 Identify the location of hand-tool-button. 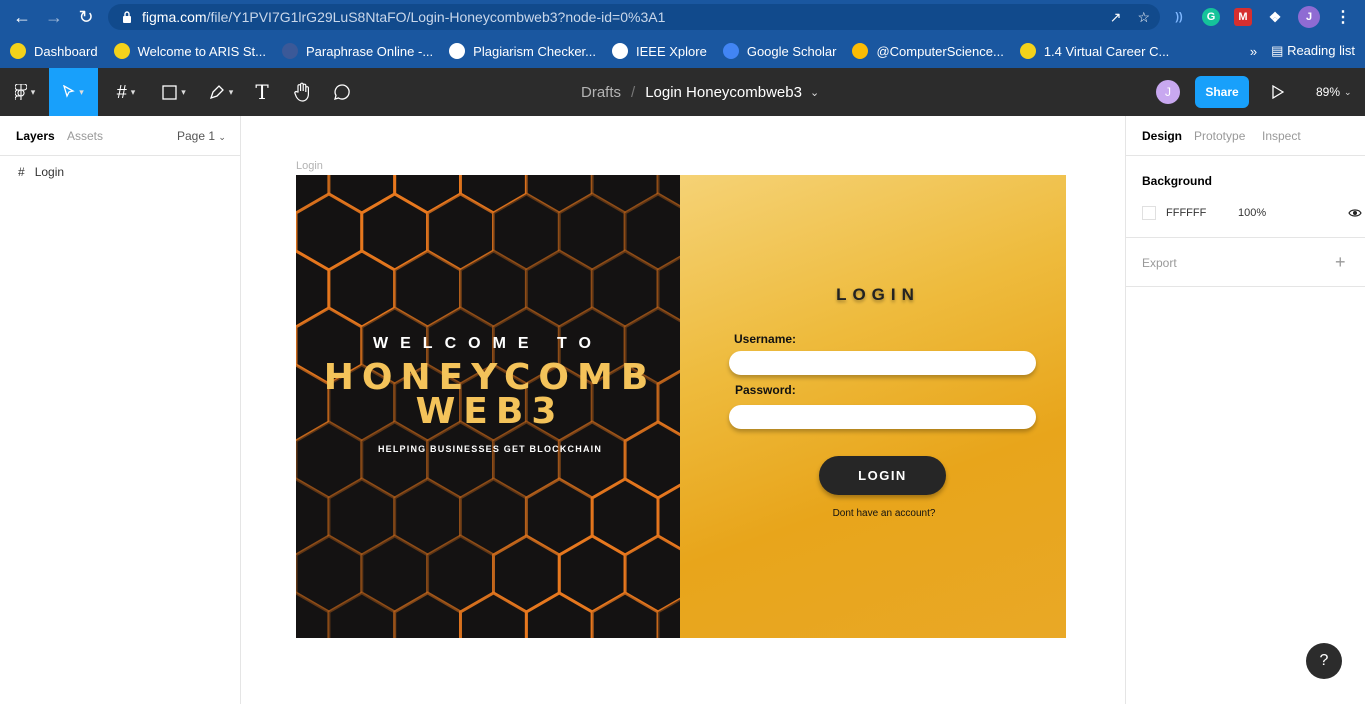
(302, 92).